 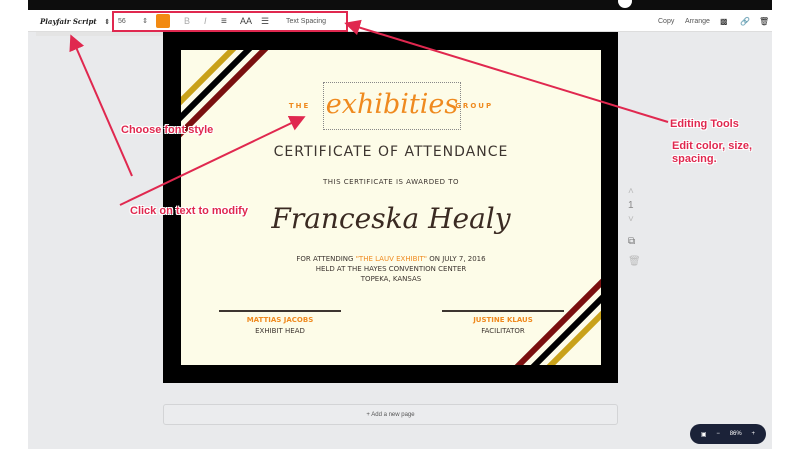 I want to click on annotation-click-text: Click on text to modify, so click(x=189, y=211).